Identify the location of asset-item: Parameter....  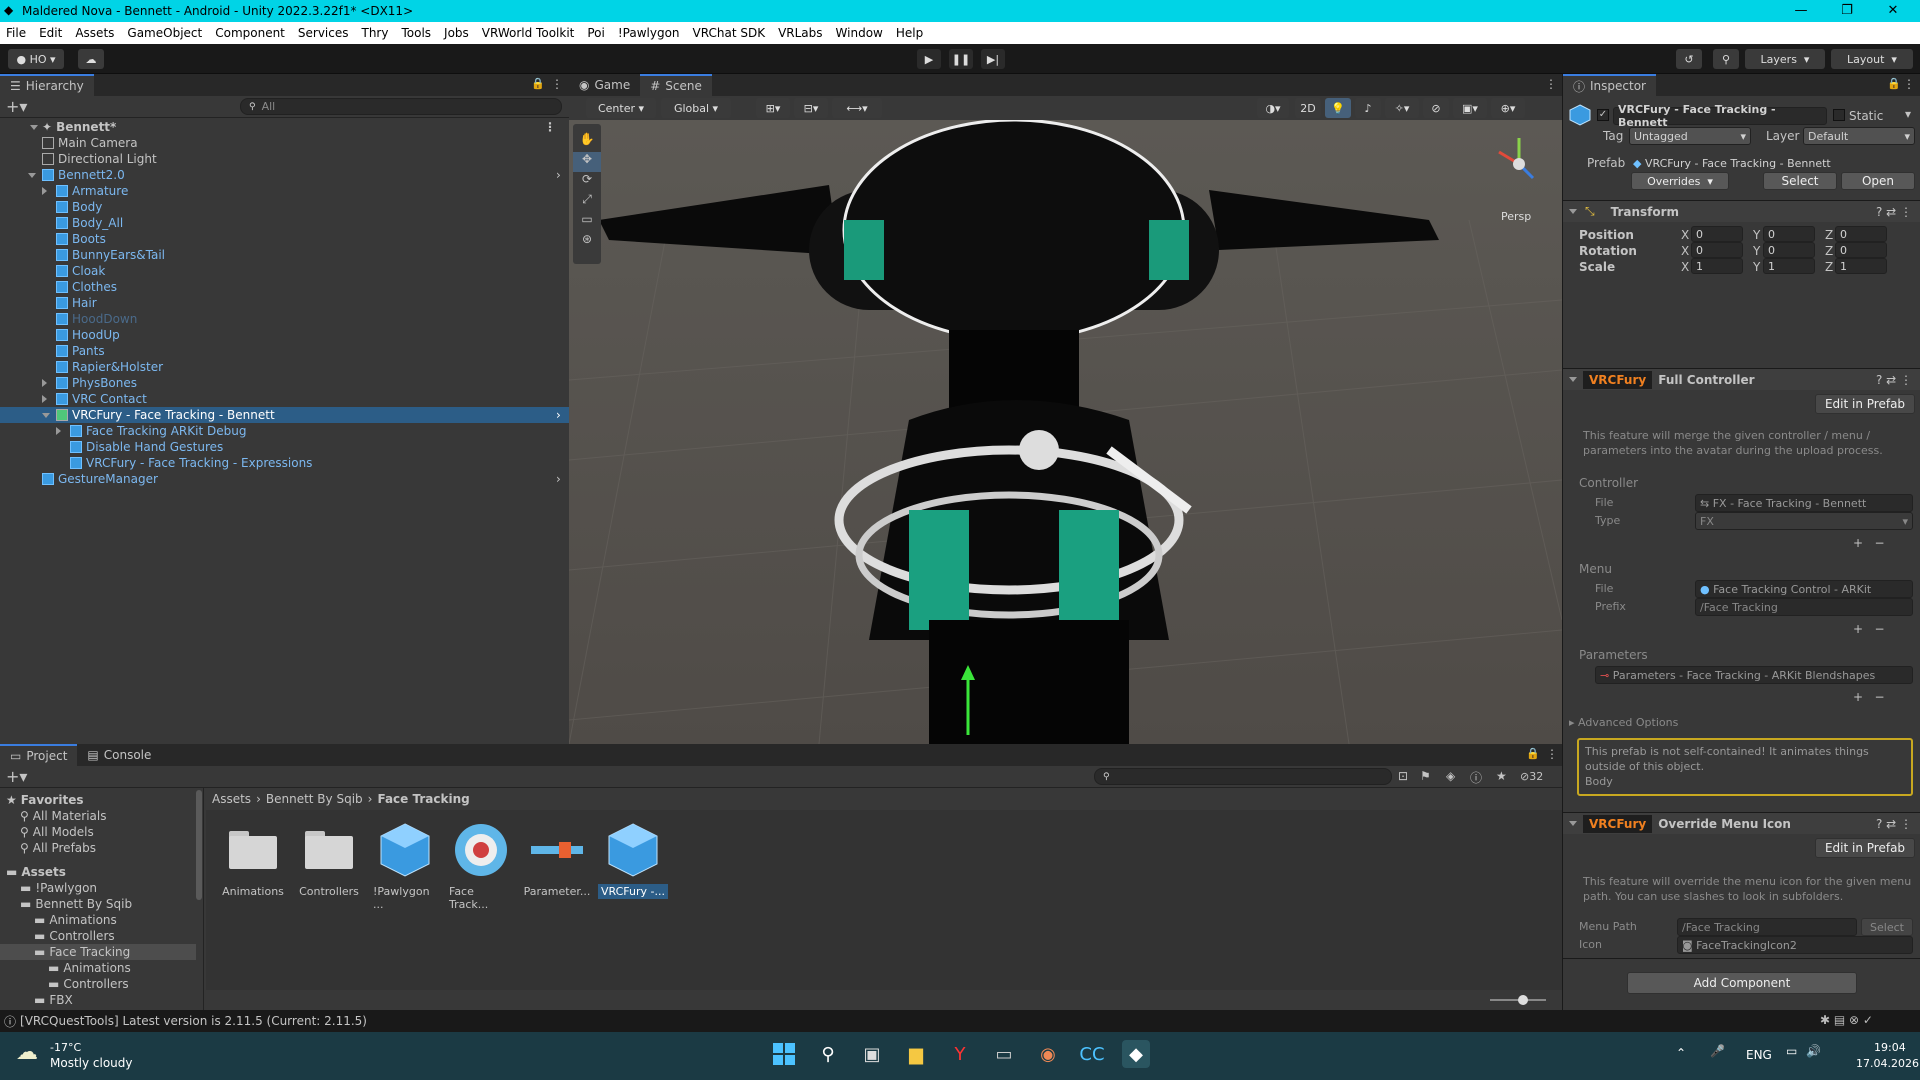
(557, 864).